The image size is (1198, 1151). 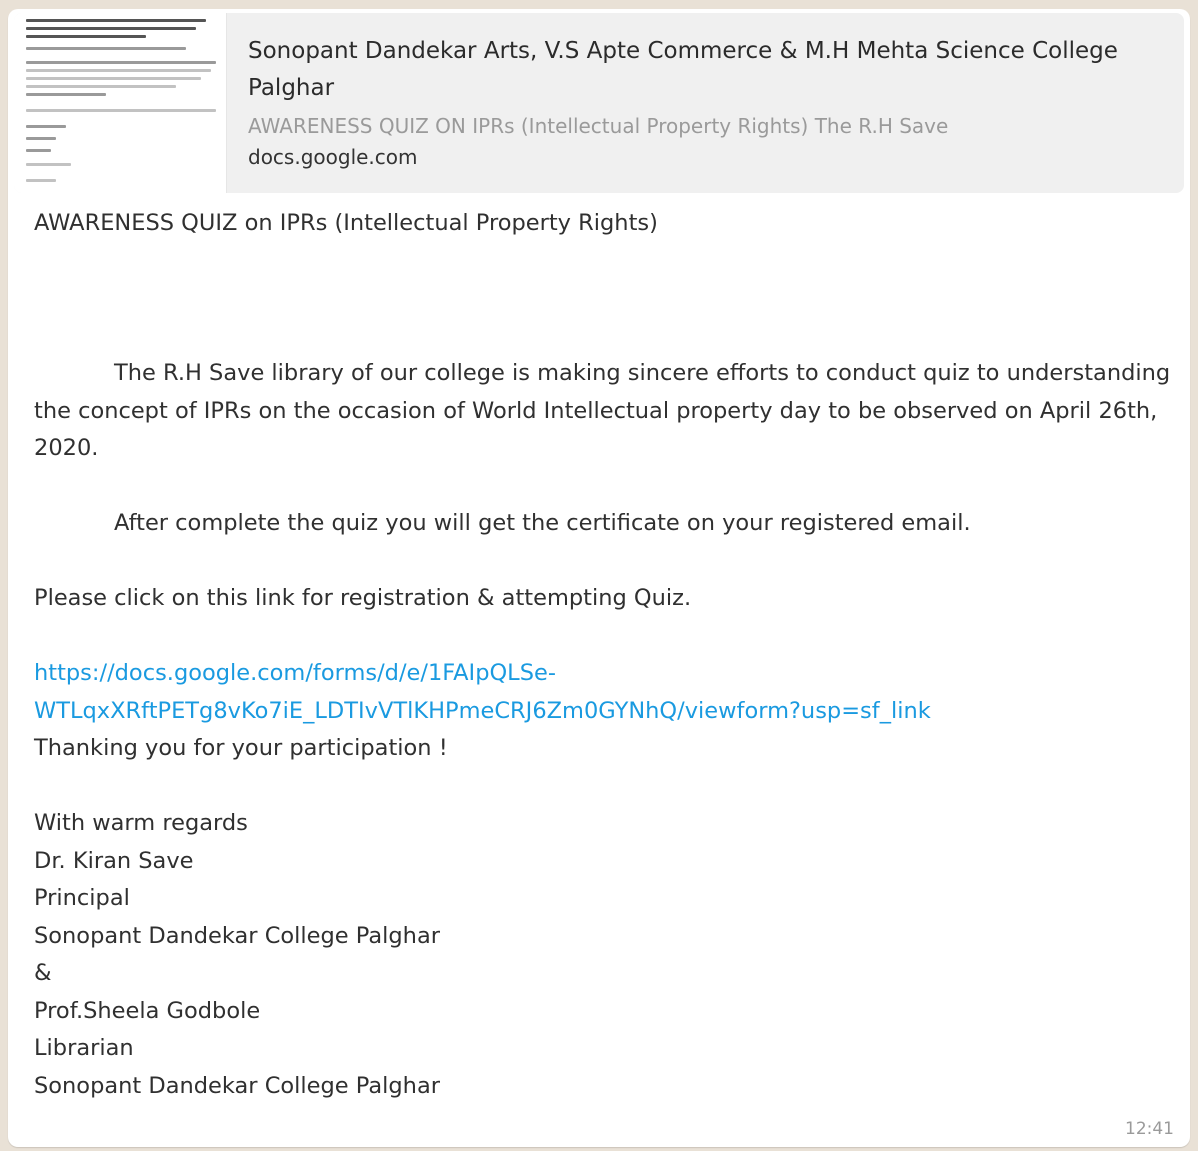 What do you see at coordinates (241, 748) in the screenshot?
I see `message-thanks: Thanking you for your participation !` at bounding box center [241, 748].